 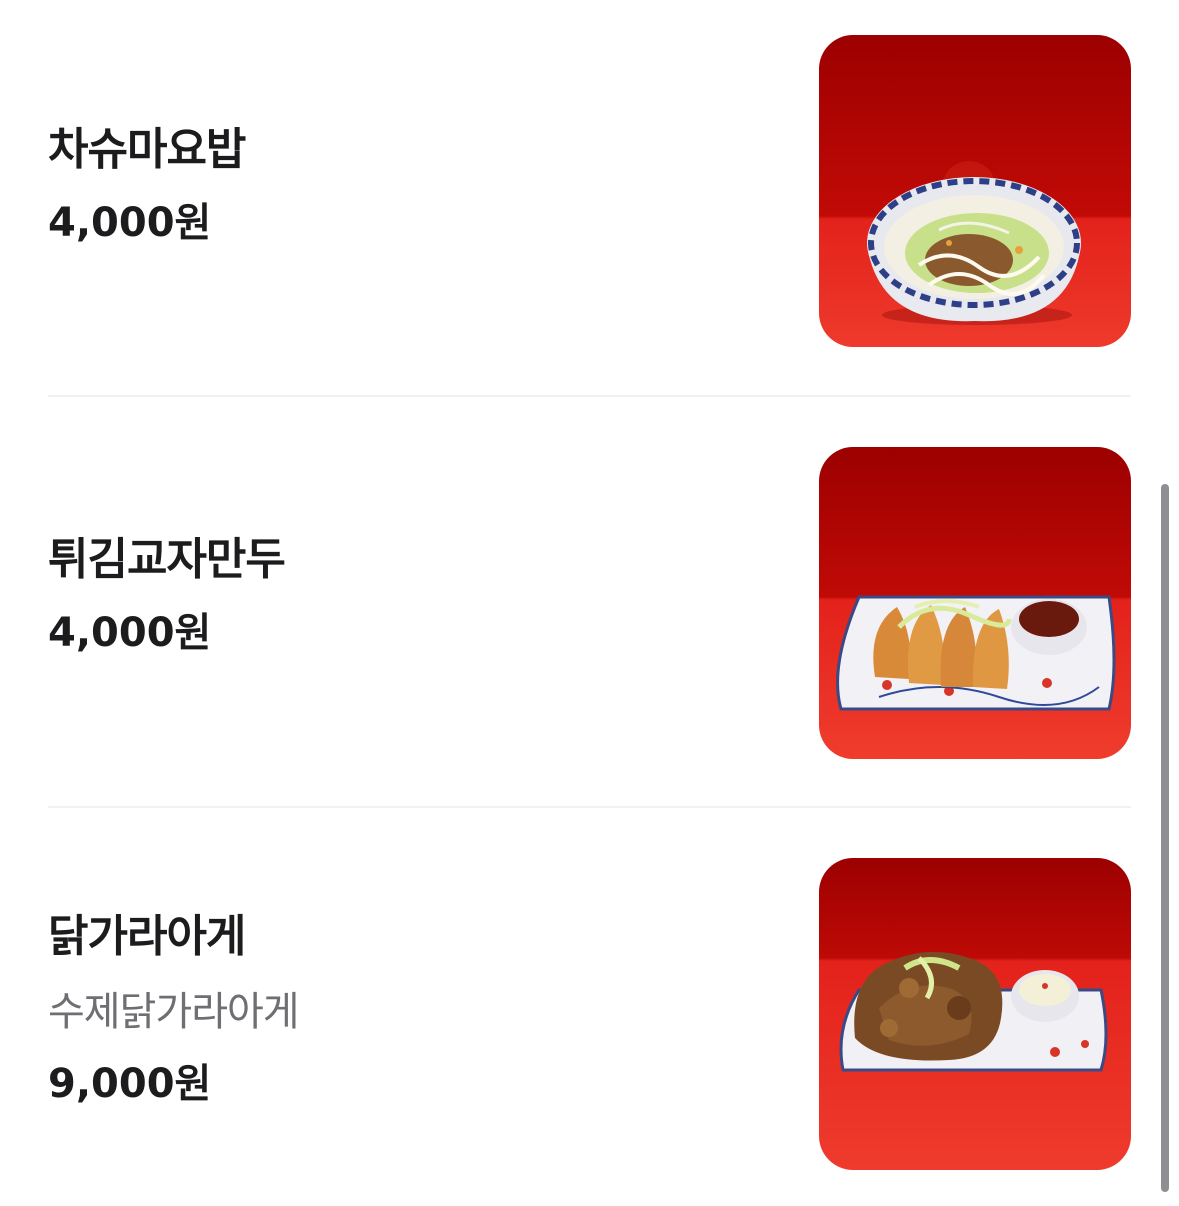 I want to click on menu-item-info: 튀김교자만두 4,000원, so click(x=167, y=596).